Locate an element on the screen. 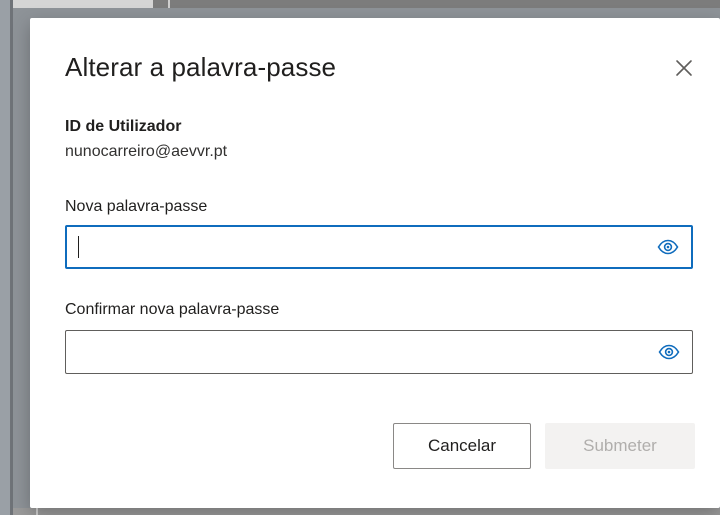 The height and width of the screenshot is (515, 720). close-button is located at coordinates (684, 68).